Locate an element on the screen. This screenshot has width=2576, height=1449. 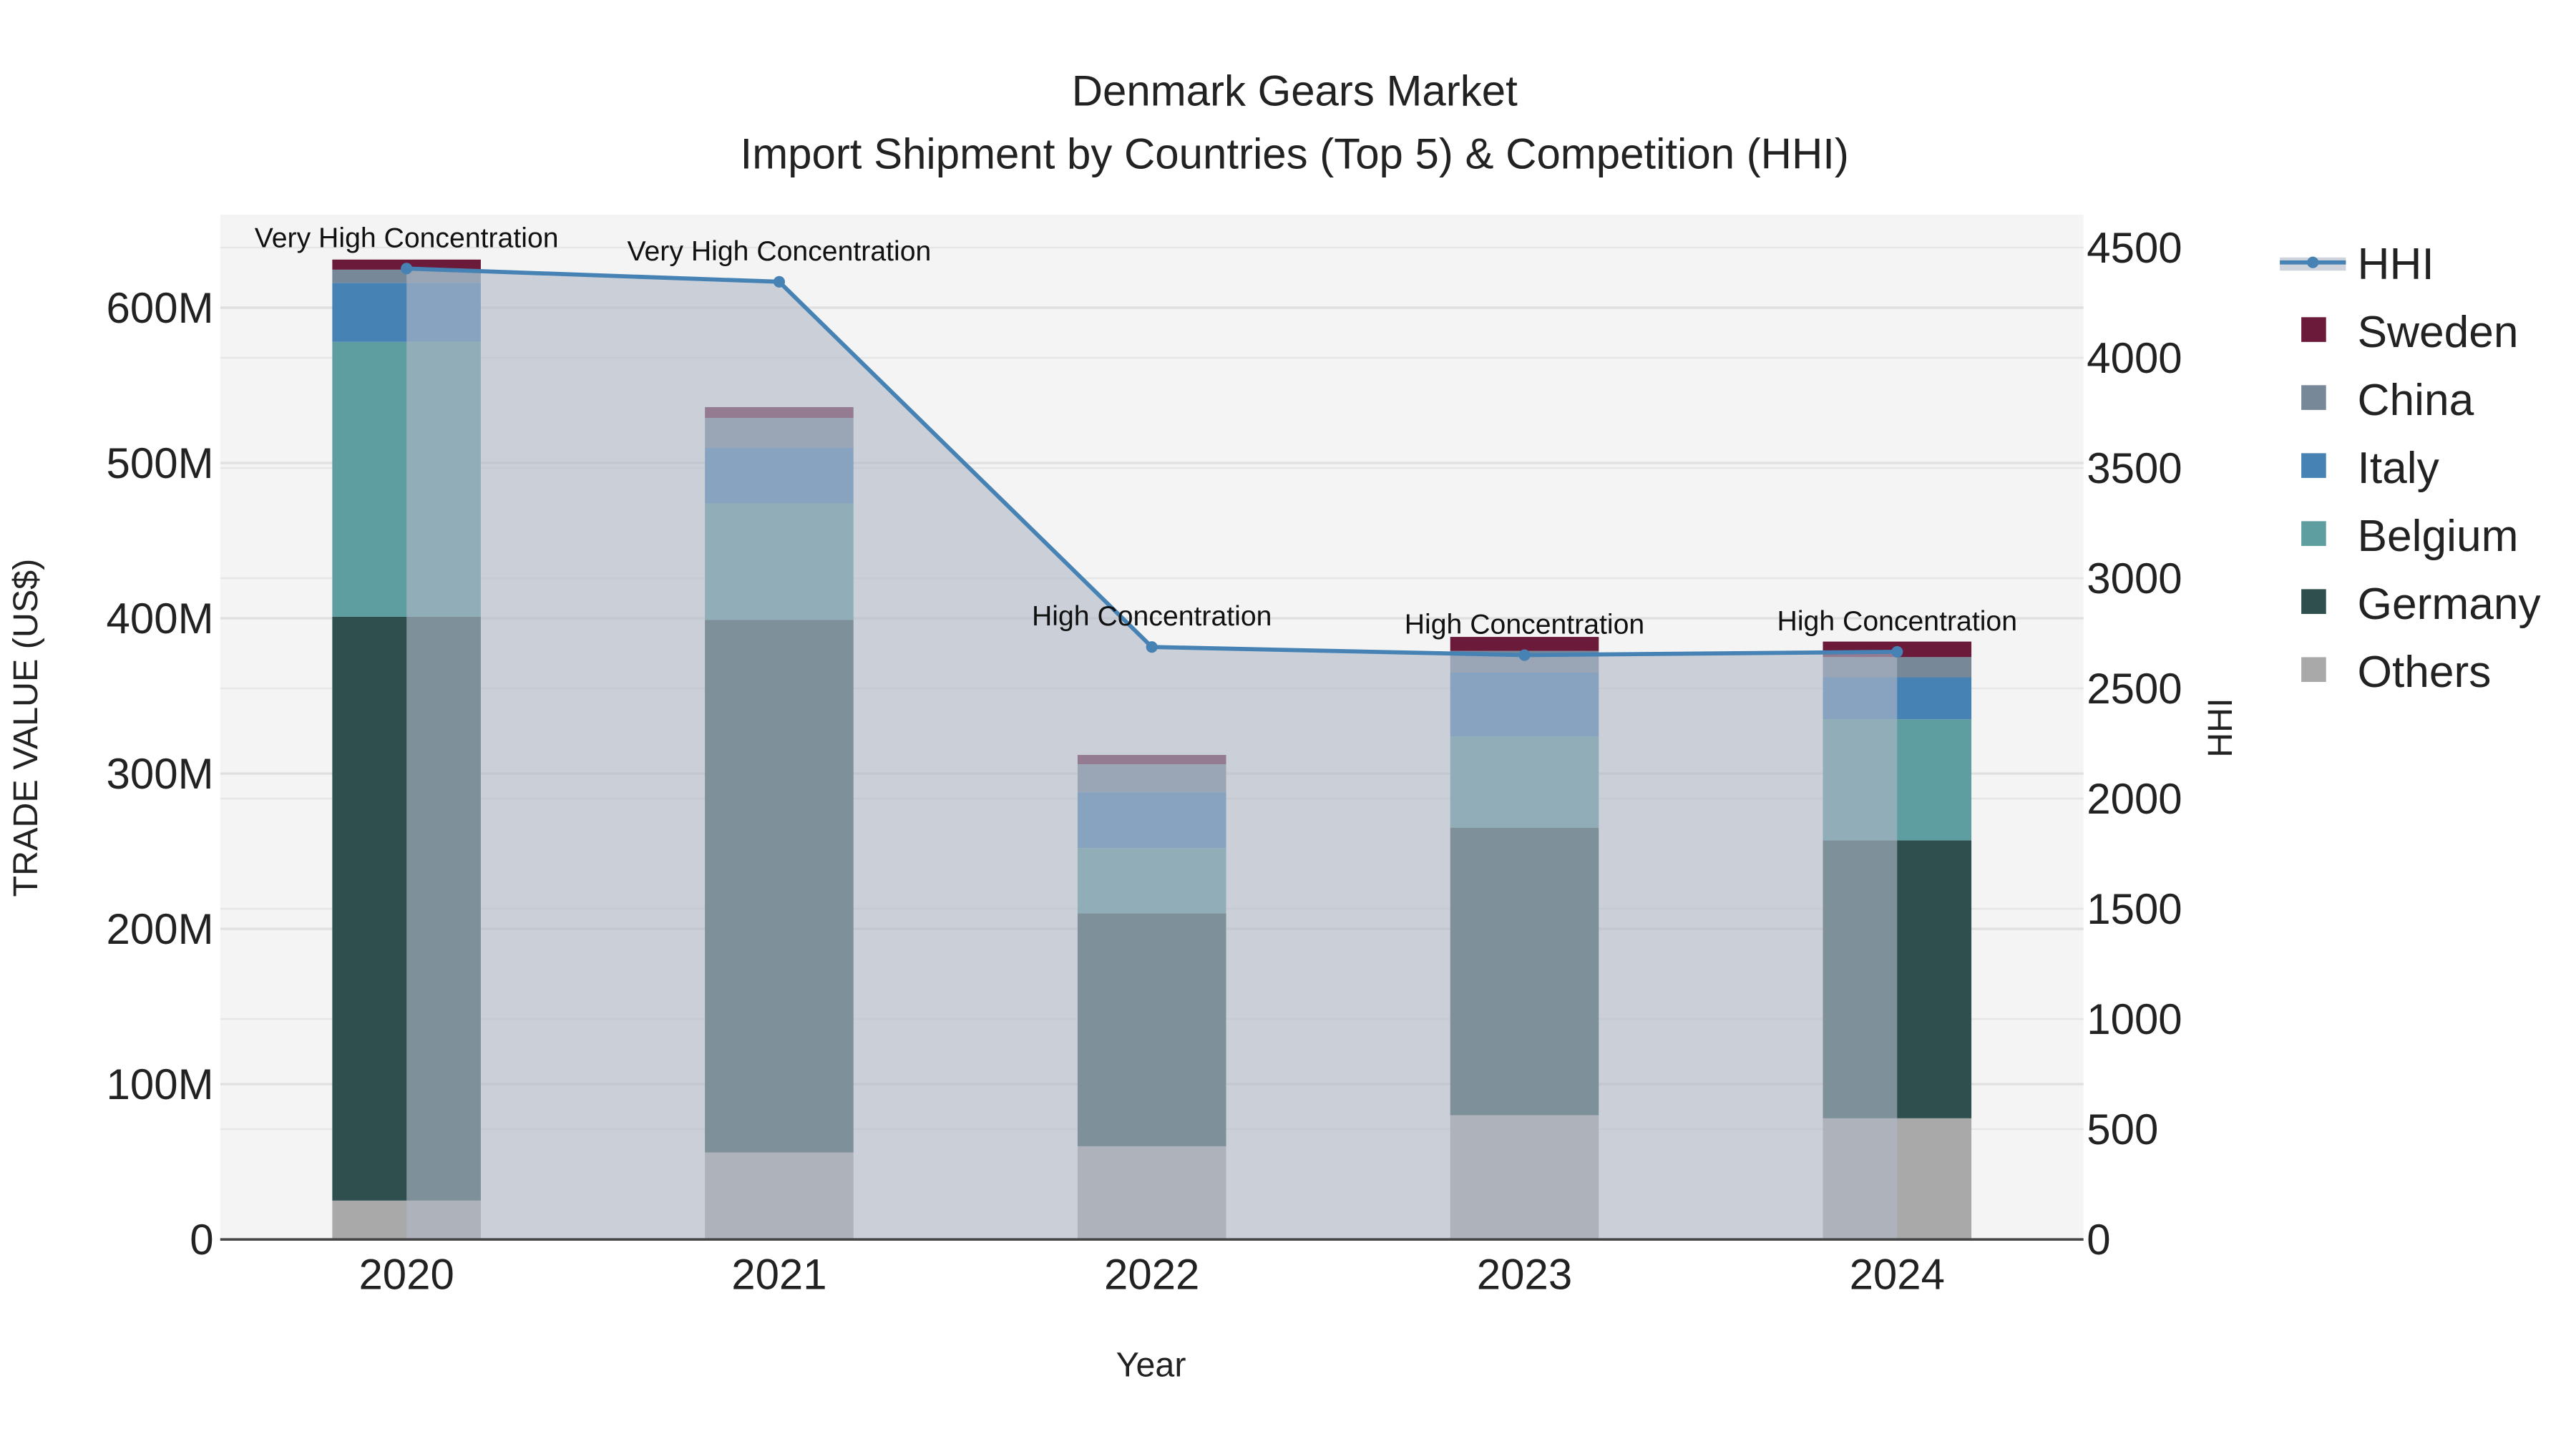
legend-item-hhi: HHI is located at coordinates (2357, 264).